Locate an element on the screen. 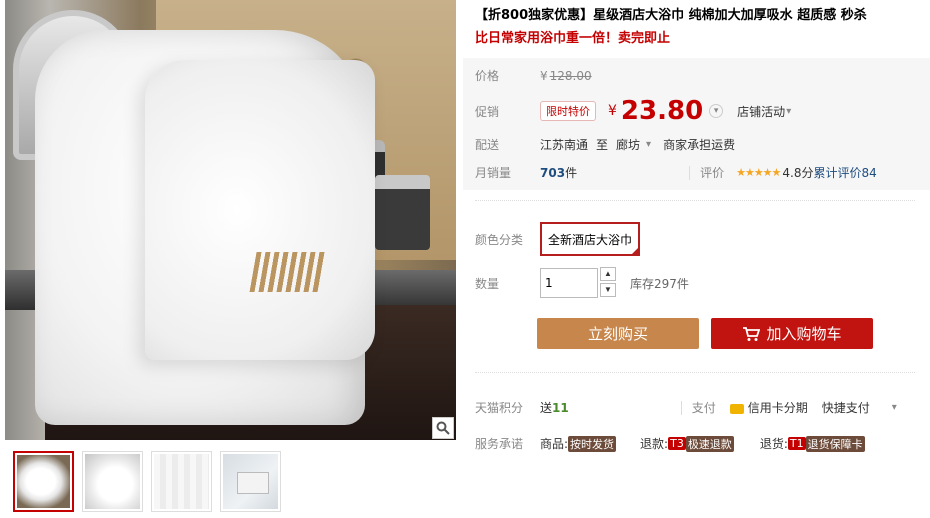 This screenshot has width=930, height=518. title-line-2: 比日常家用浴巾重一倍！卖完即止 is located at coordinates (573, 38).